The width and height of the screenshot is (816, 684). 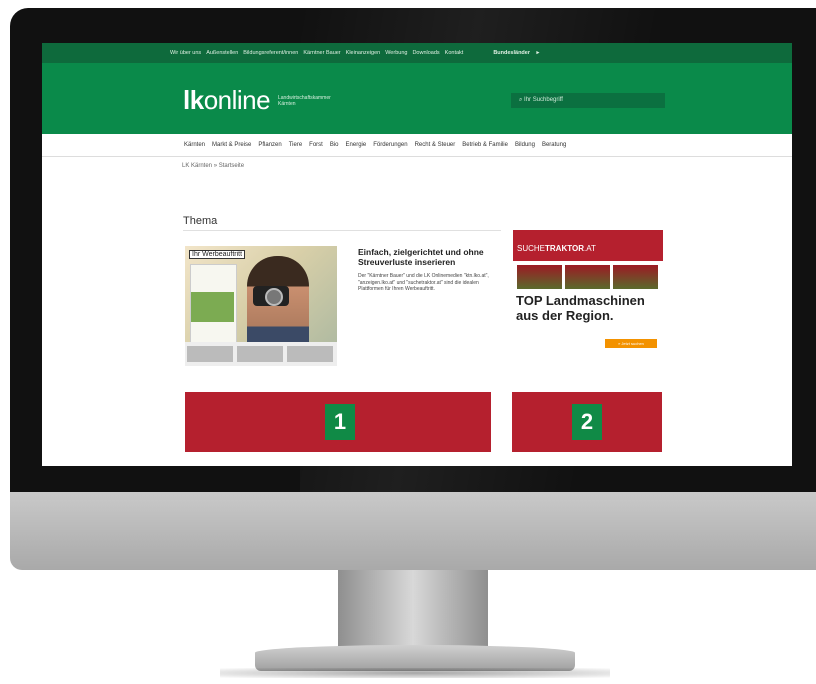 I want to click on section-title: Thema, so click(x=200, y=221).